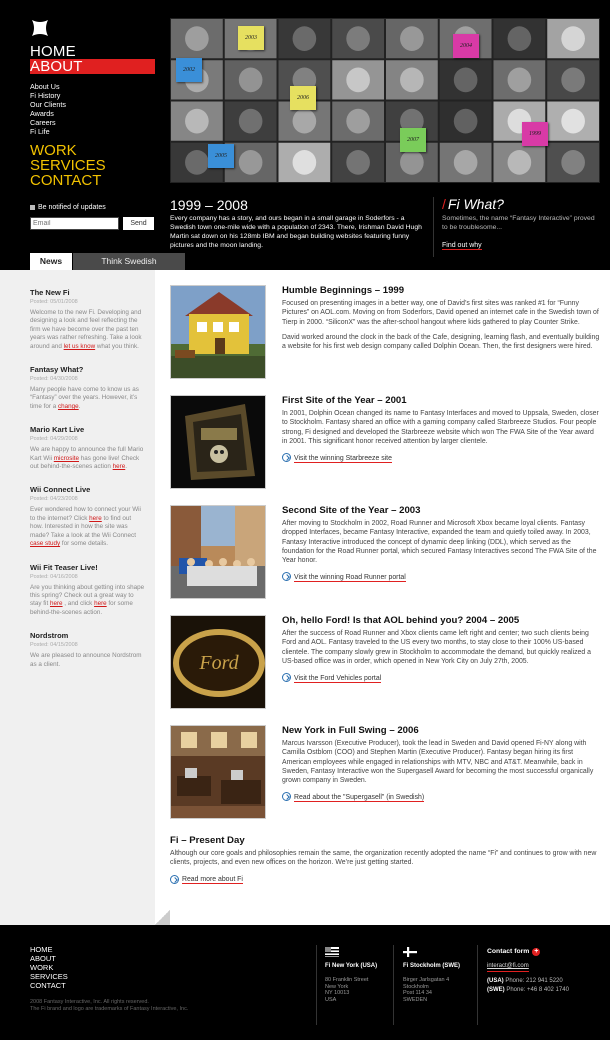 The width and height of the screenshot is (610, 1040). Describe the element at coordinates (251, 38) in the screenshot. I see `year-note: 2003` at that location.